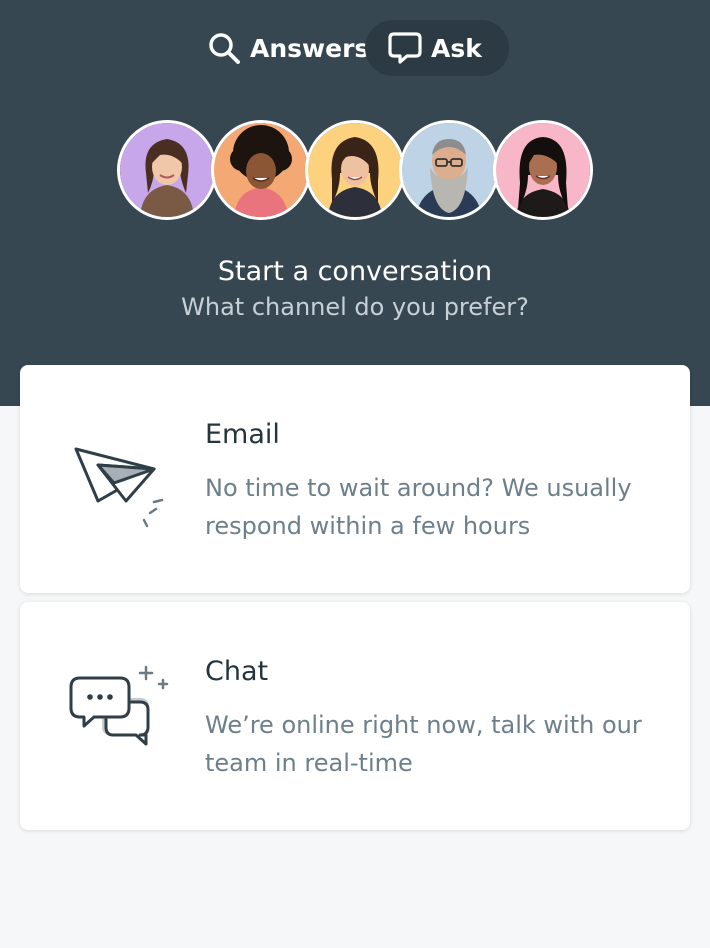 The image size is (710, 948). What do you see at coordinates (405, 48) in the screenshot?
I see `speech-bubble-icon` at bounding box center [405, 48].